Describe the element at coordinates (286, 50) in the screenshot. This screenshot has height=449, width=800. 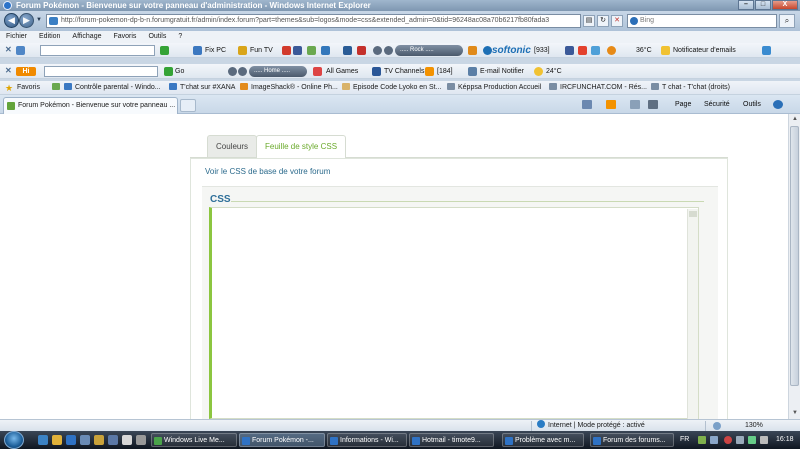
I see `red-app-icon` at that location.